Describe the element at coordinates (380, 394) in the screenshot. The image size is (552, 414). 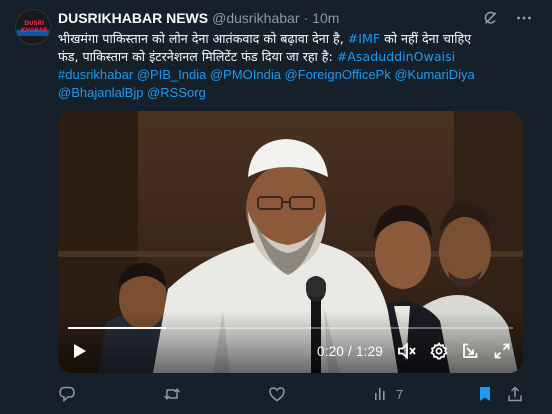
I see `views-icon` at that location.